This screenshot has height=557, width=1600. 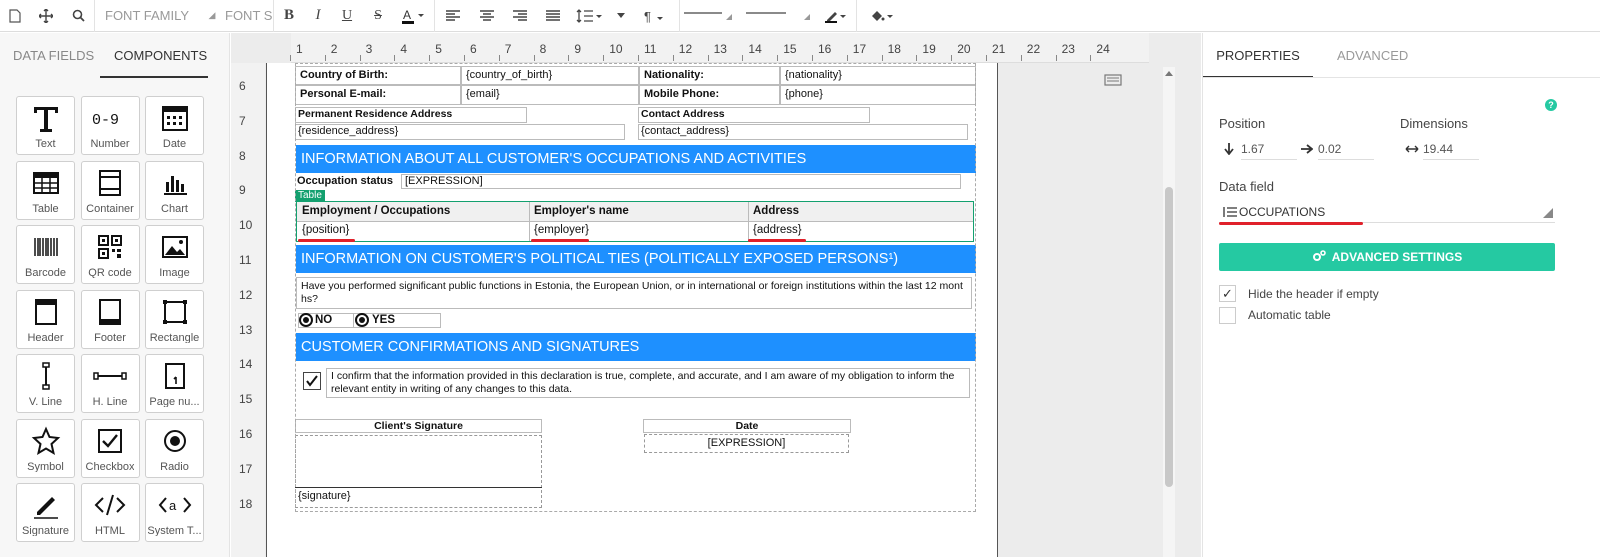 I want to click on tab-components: COMPONENTS, so click(x=154, y=55).